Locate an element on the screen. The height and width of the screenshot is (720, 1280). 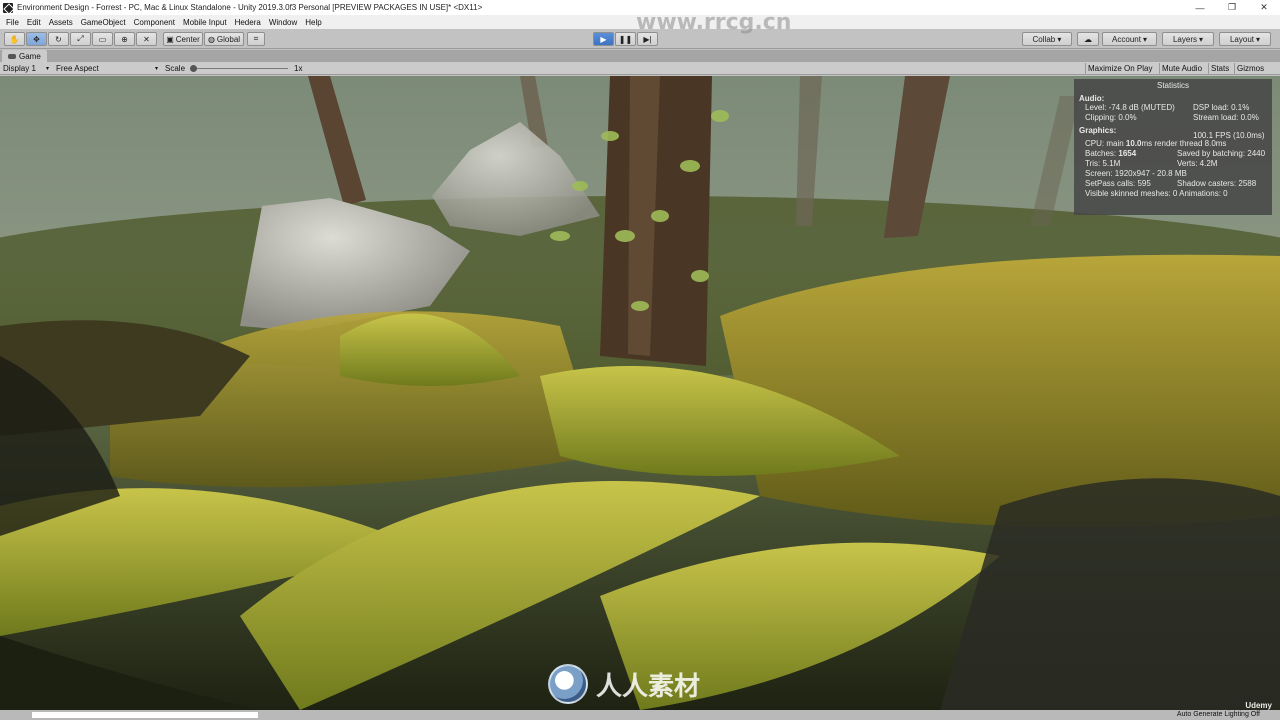
scale-label: Scale is located at coordinates (175, 68).